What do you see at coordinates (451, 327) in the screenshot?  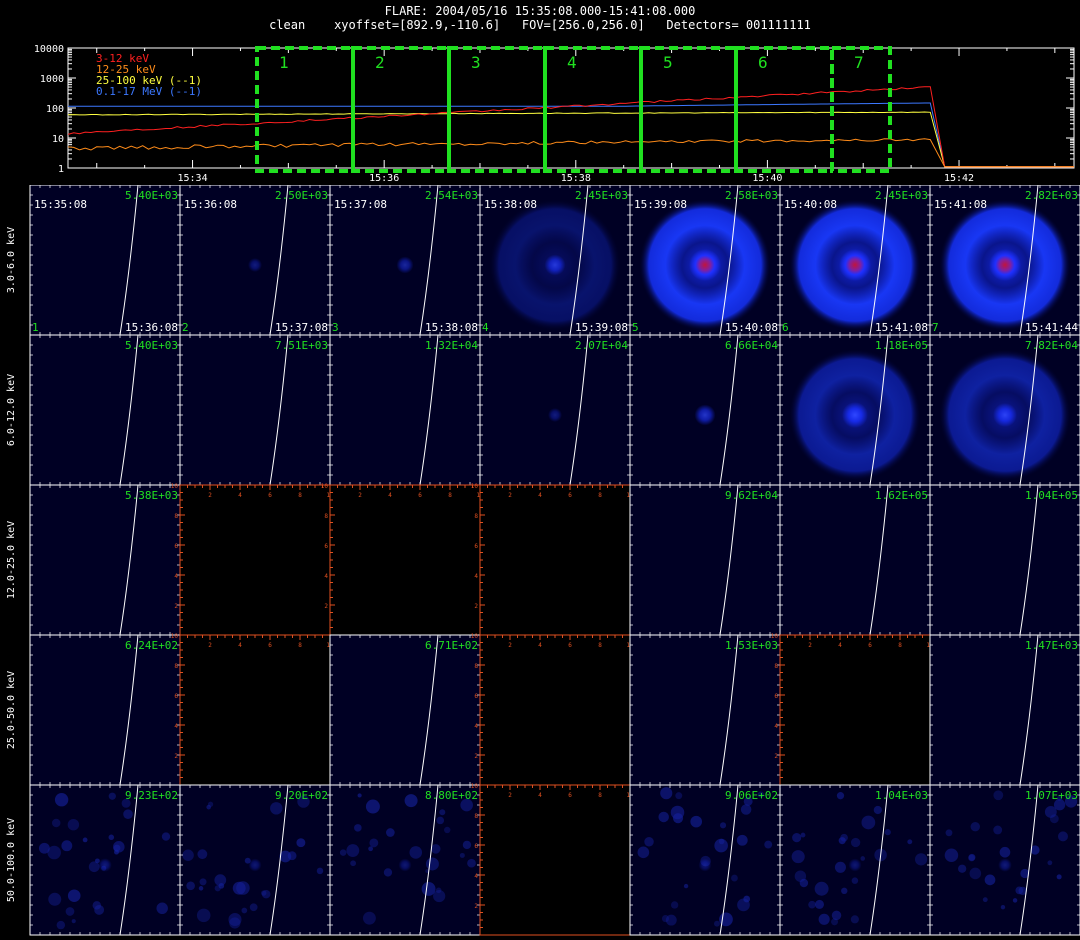 I see `interval-end-time: 15:38:08` at bounding box center [451, 327].